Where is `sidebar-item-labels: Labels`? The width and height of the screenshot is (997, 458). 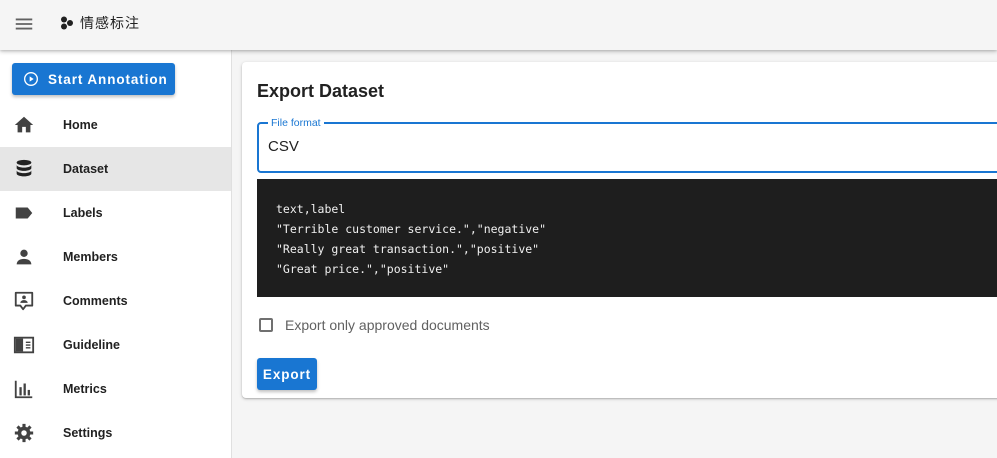 sidebar-item-labels: Labels is located at coordinates (115, 213).